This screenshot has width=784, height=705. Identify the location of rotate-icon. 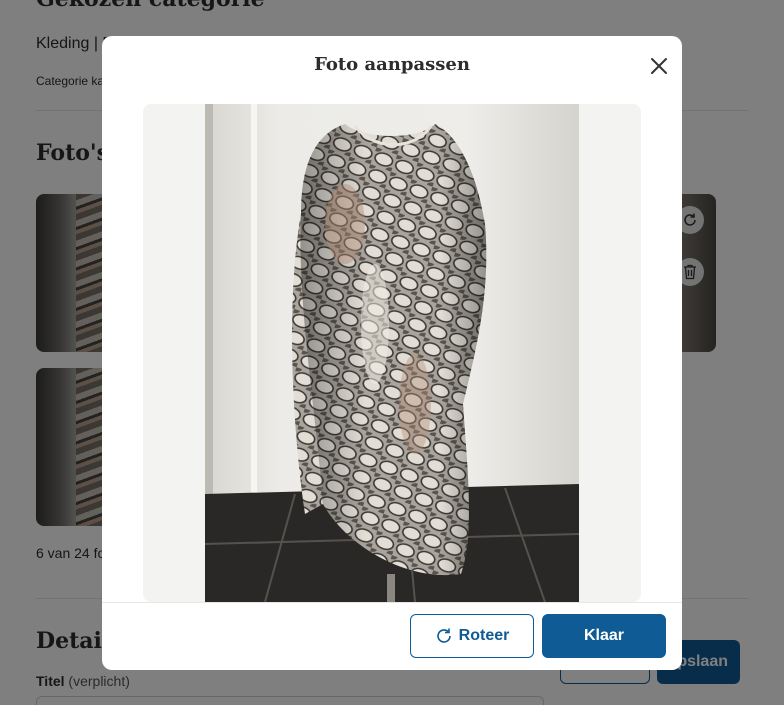
(443, 635).